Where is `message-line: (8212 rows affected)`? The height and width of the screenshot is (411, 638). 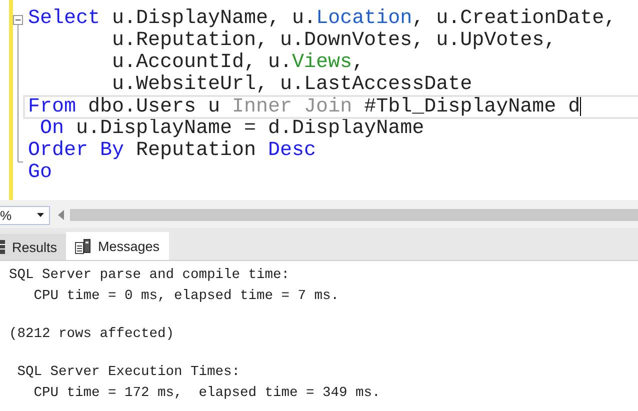
message-line: (8212 rows affected) is located at coordinates (92, 335).